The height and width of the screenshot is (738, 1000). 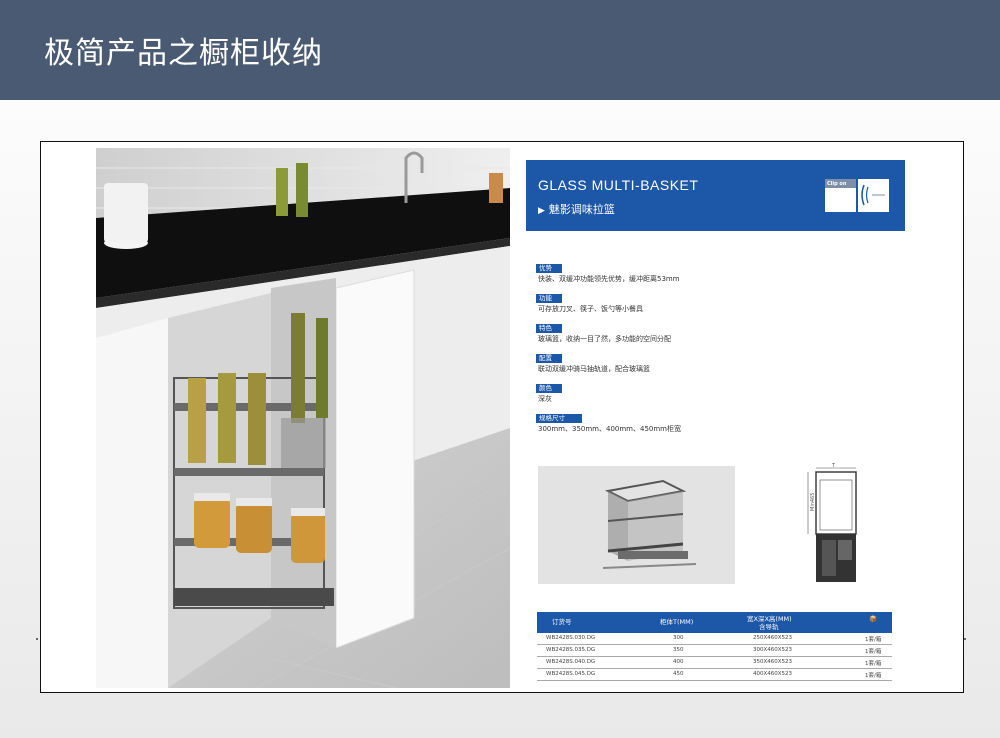 I want to click on product-name-en: GLASS MULTI-BASKET, so click(x=618, y=185).